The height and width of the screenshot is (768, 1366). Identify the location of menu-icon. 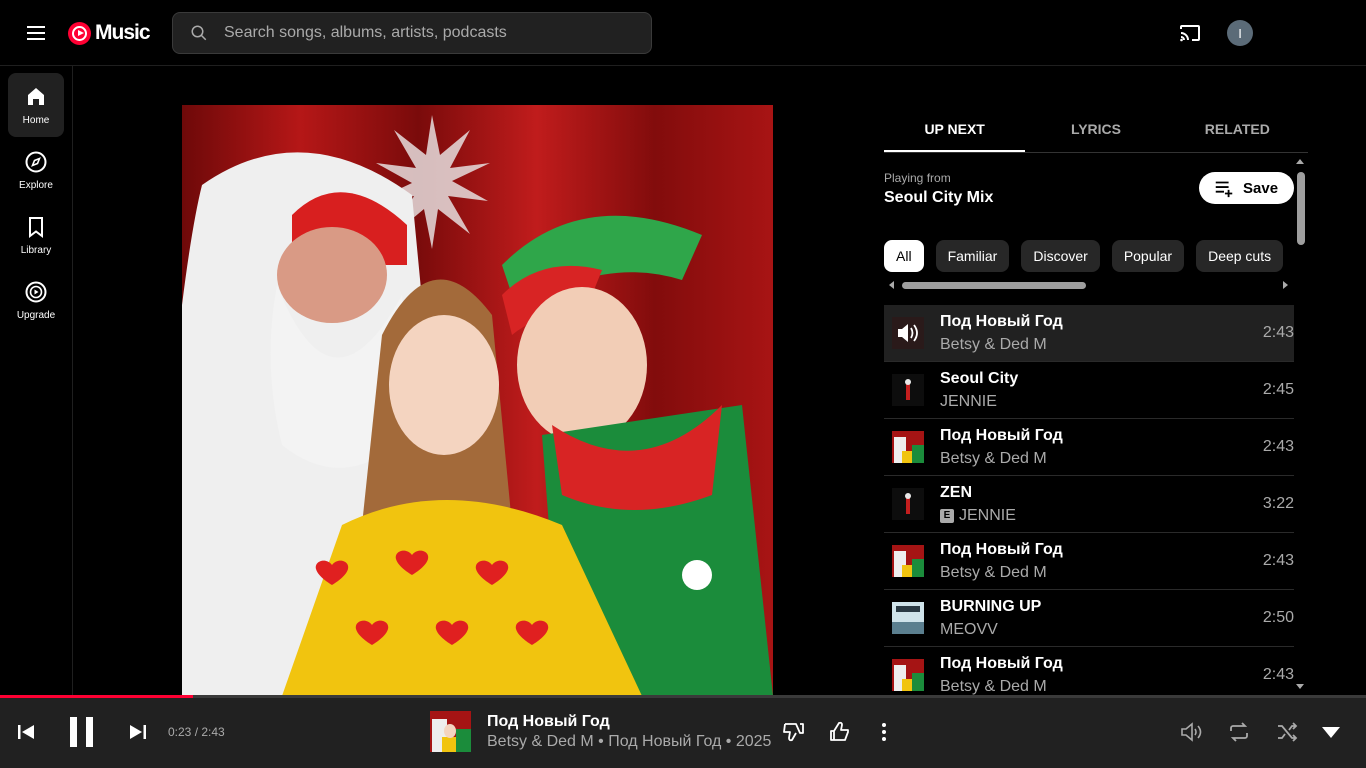
(36, 33).